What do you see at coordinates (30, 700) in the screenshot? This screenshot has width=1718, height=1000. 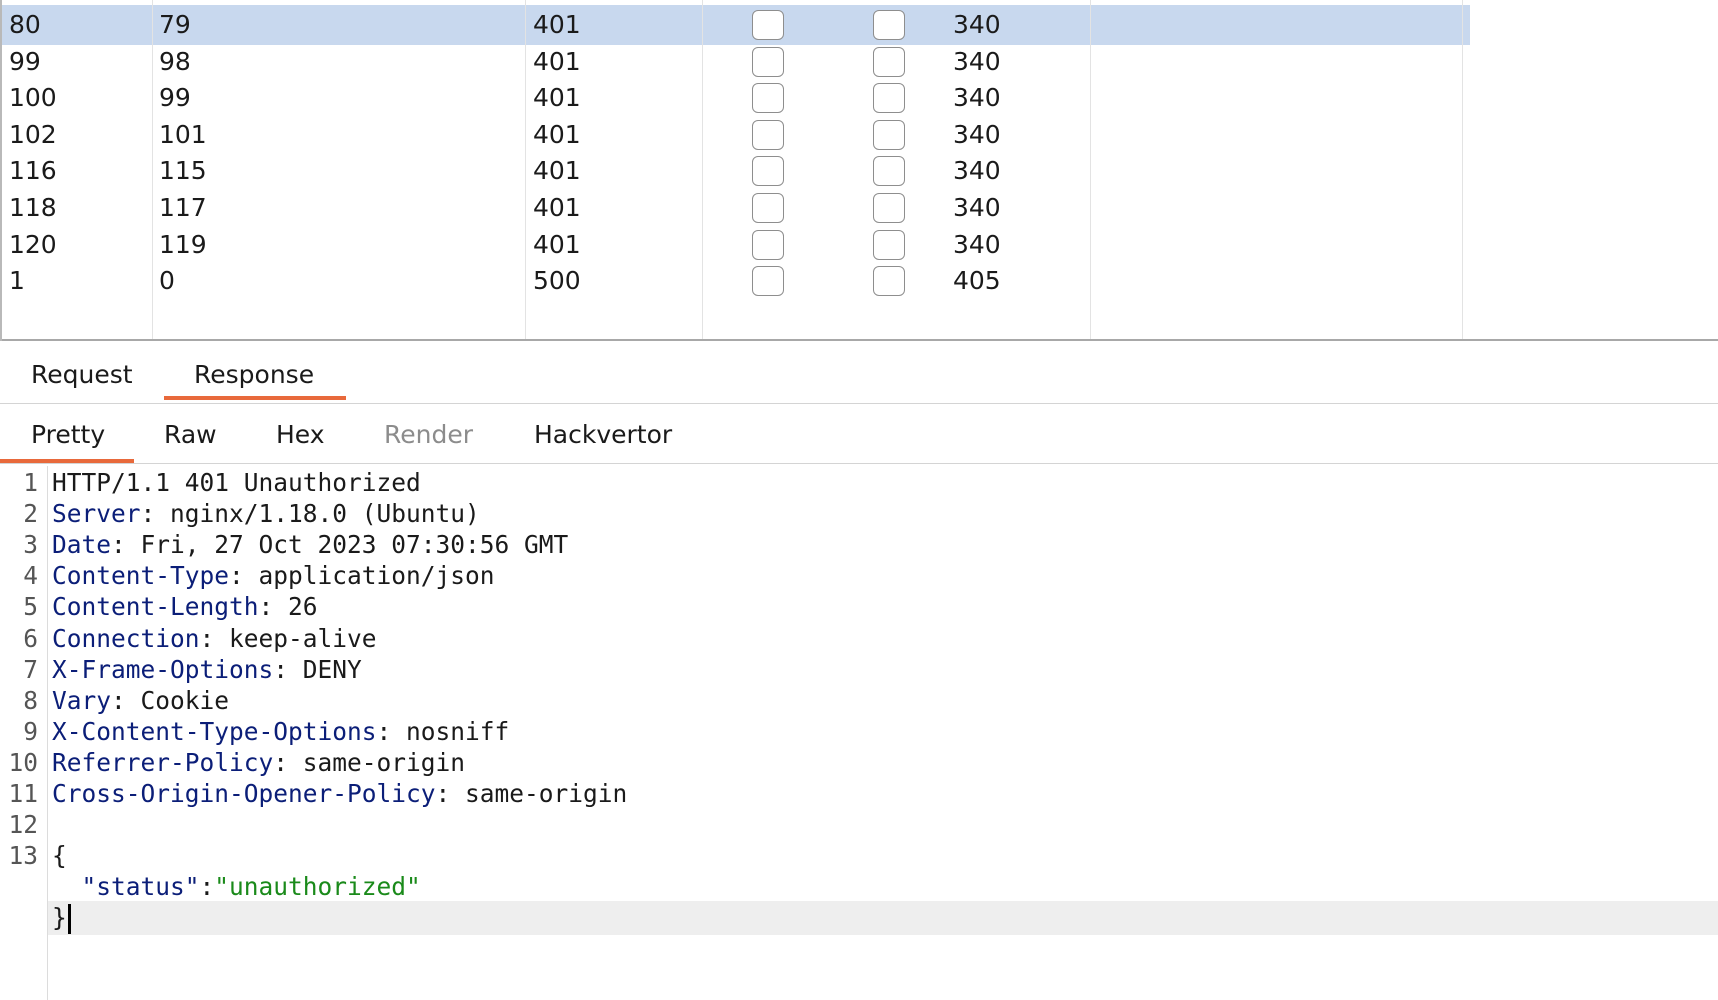 I see `line-number: 8` at bounding box center [30, 700].